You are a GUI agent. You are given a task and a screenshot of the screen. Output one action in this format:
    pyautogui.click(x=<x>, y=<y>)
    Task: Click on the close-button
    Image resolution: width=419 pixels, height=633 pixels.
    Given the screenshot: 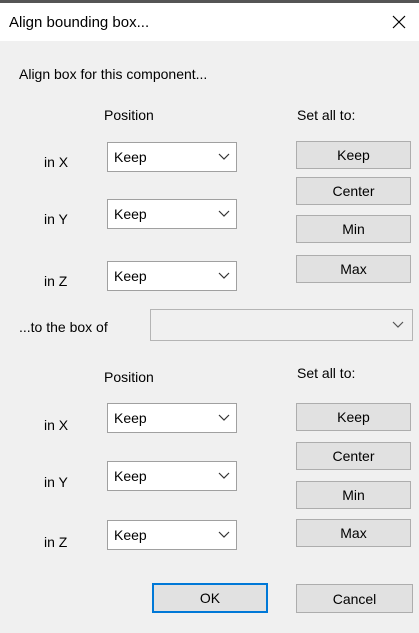 What is the action you would take?
    pyautogui.click(x=399, y=22)
    